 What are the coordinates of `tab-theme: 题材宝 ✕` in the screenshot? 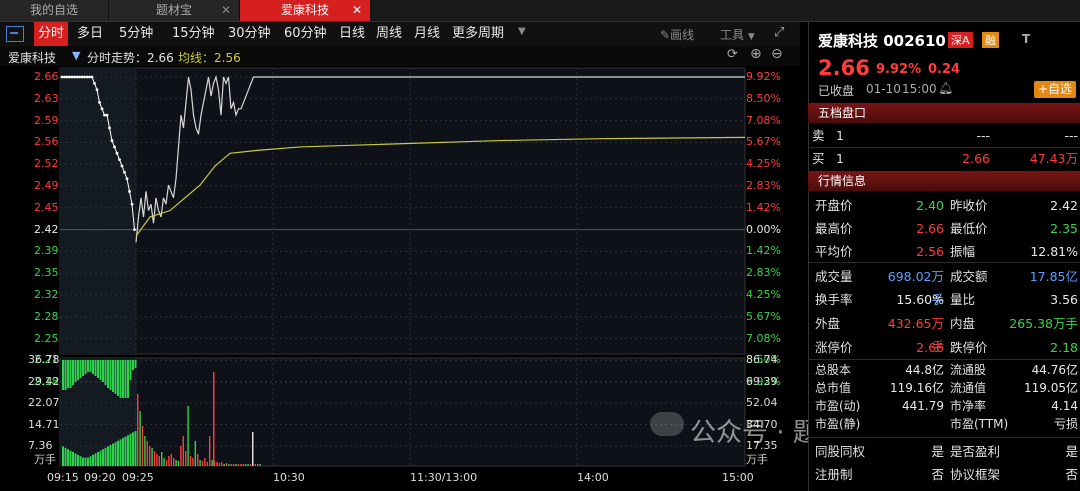 It's located at (174, 10).